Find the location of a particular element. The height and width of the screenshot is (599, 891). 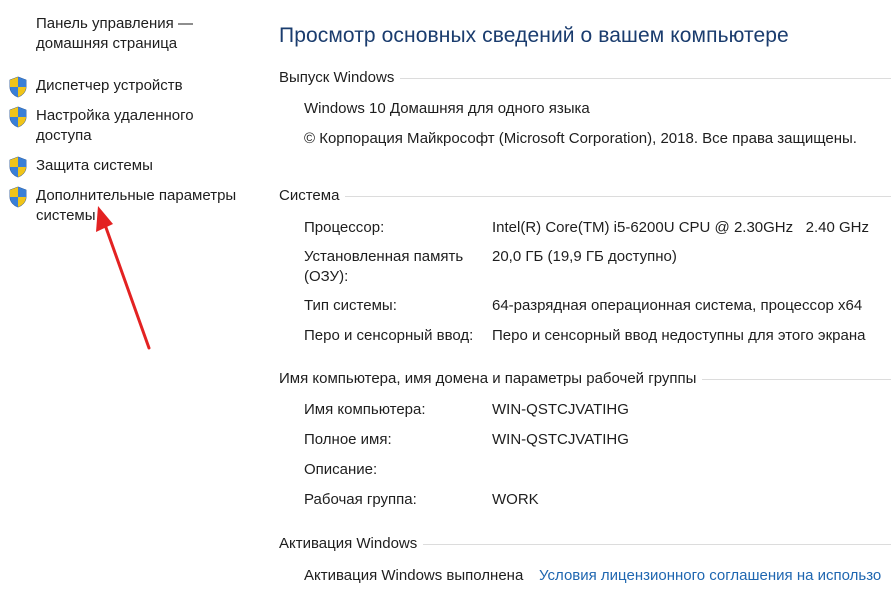

section-edition: Выпуск Windows is located at coordinates (585, 77).